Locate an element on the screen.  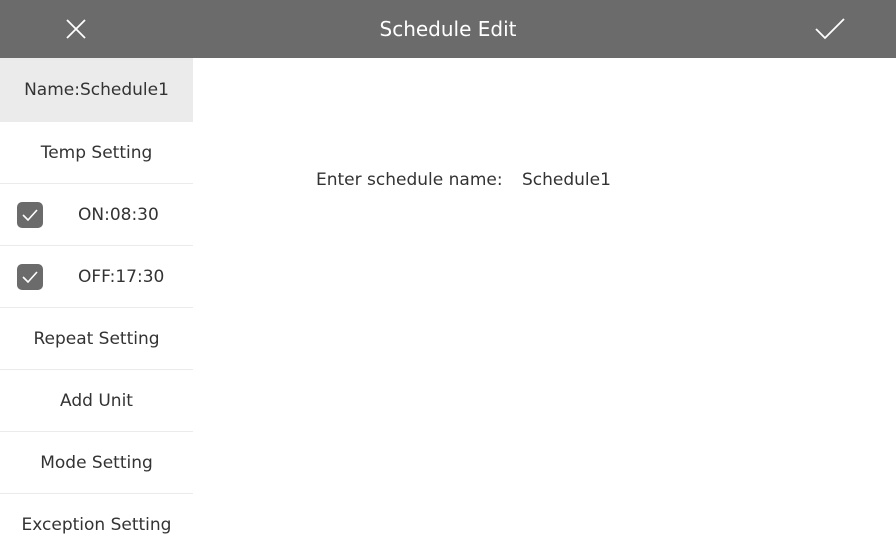
sidebar-item-off-time: OFF:17:30 is located at coordinates (96, 277).